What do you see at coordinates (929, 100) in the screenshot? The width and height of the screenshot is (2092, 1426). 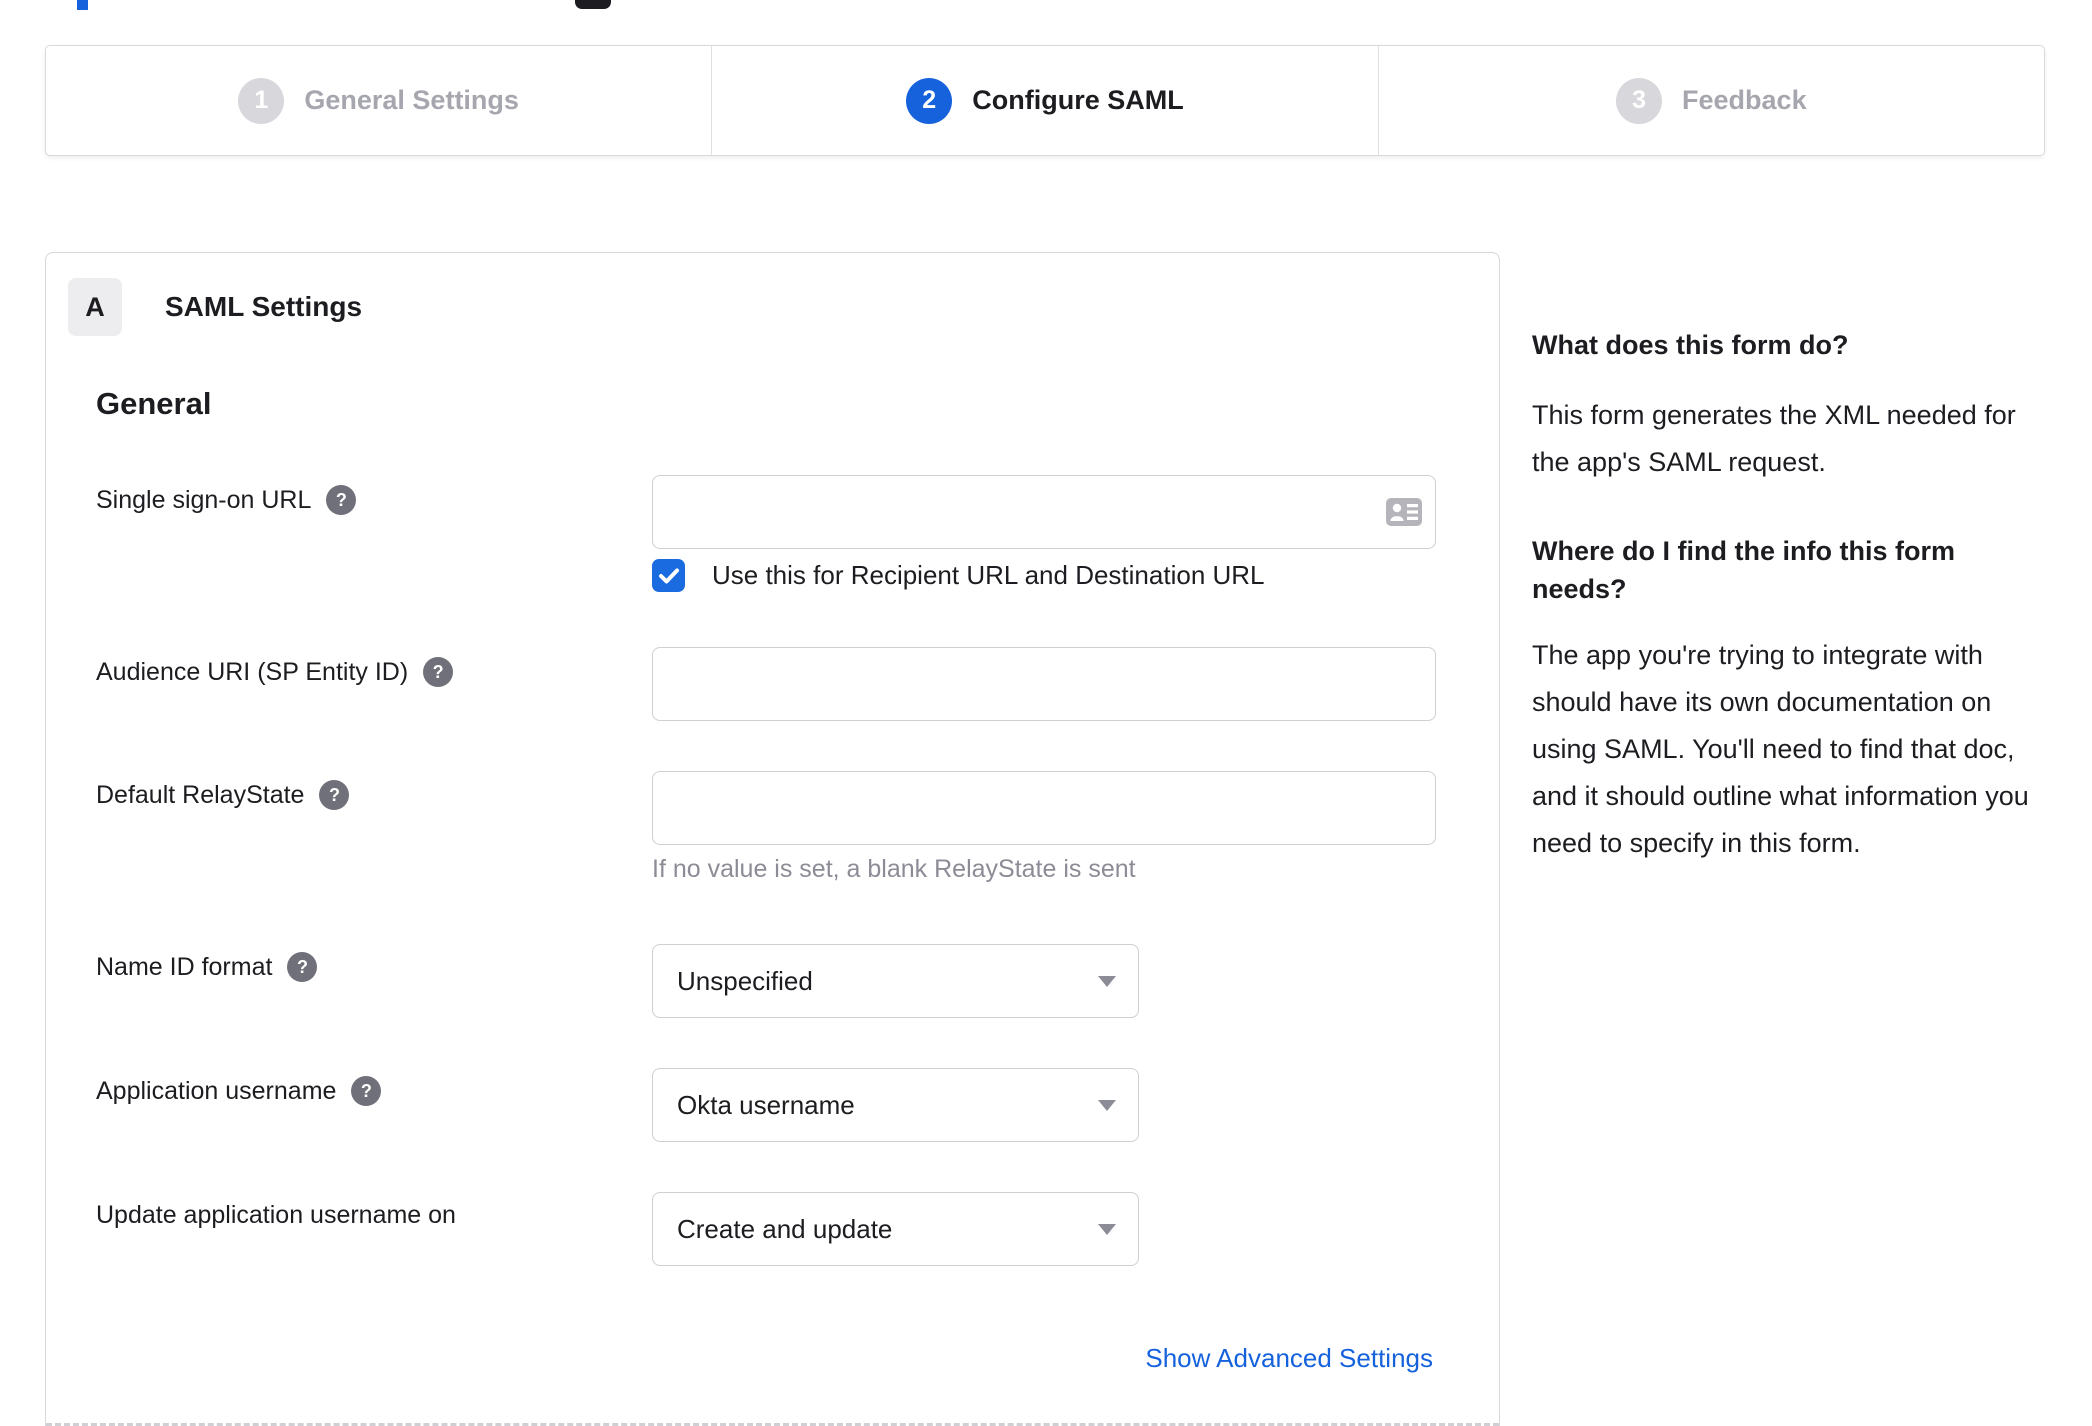 I see `step-2-circle: 2` at bounding box center [929, 100].